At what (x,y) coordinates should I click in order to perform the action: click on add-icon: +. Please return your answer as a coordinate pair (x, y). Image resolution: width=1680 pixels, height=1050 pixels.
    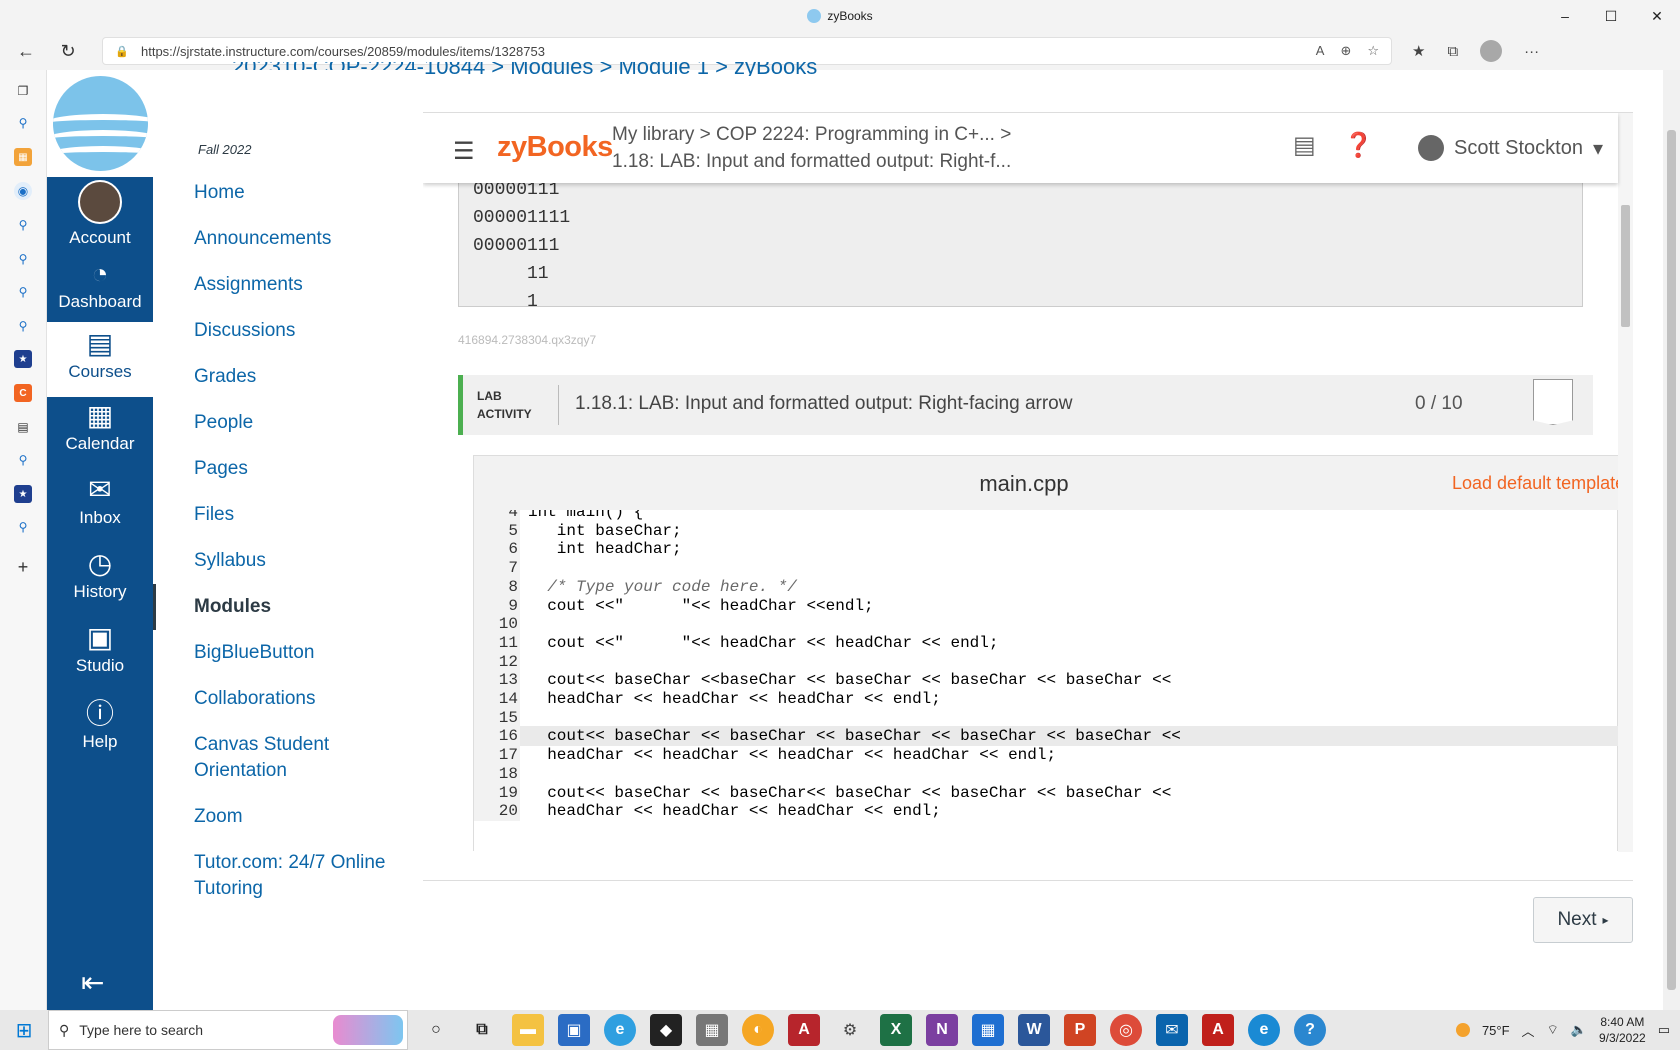
    Looking at the image, I should click on (23, 567).